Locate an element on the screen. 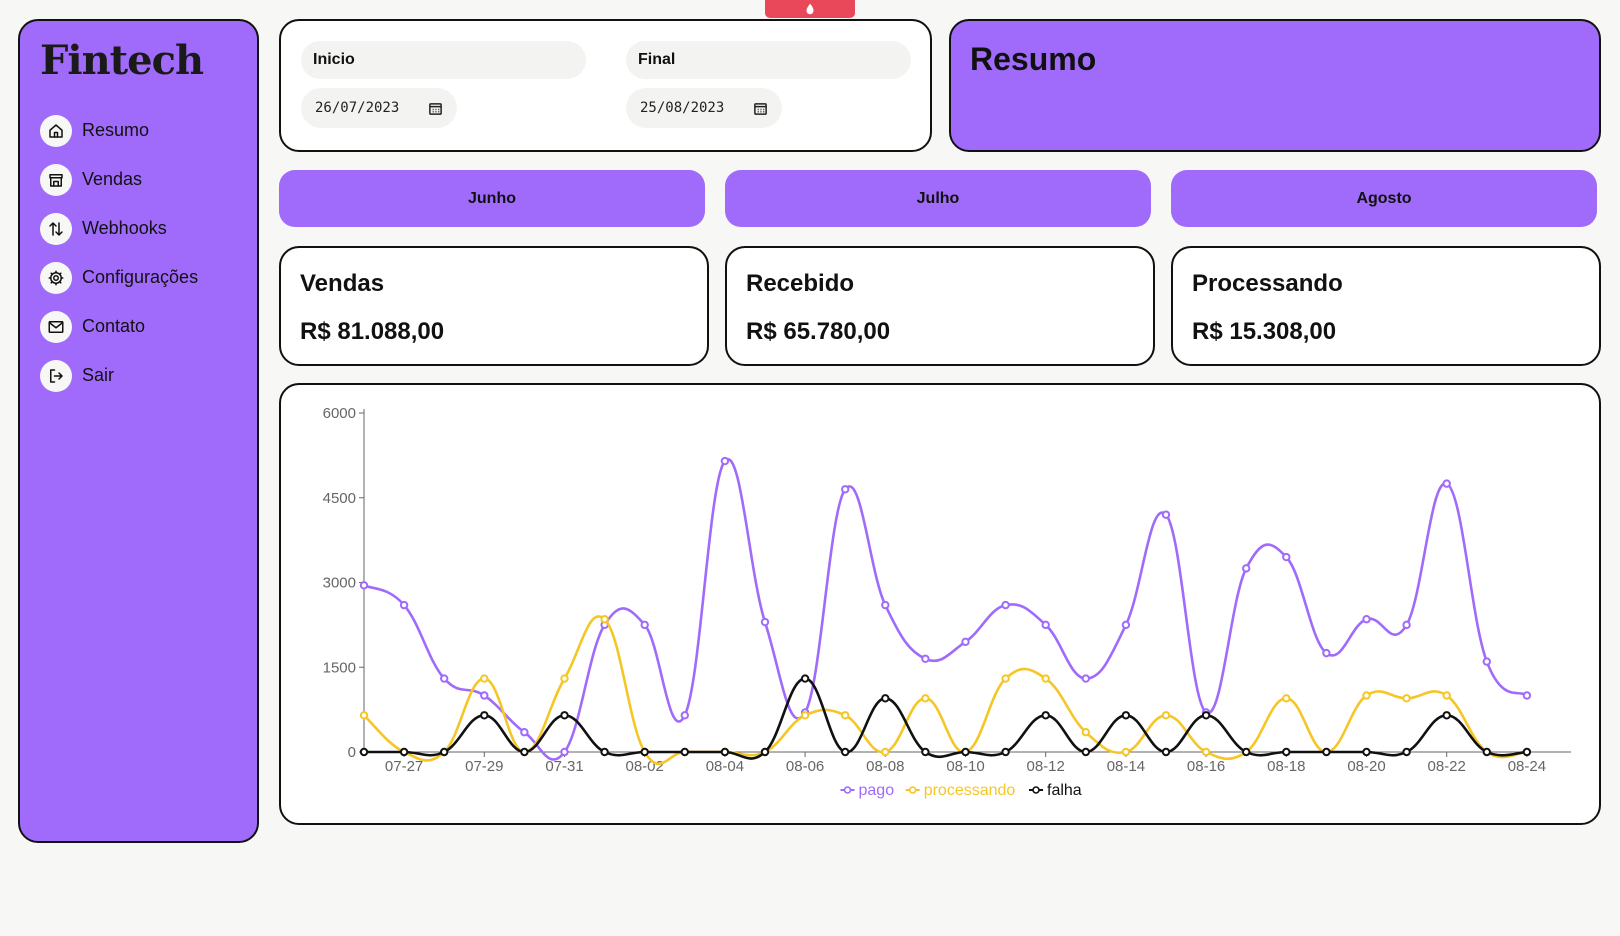  browser-tab-indicator is located at coordinates (810, 9).